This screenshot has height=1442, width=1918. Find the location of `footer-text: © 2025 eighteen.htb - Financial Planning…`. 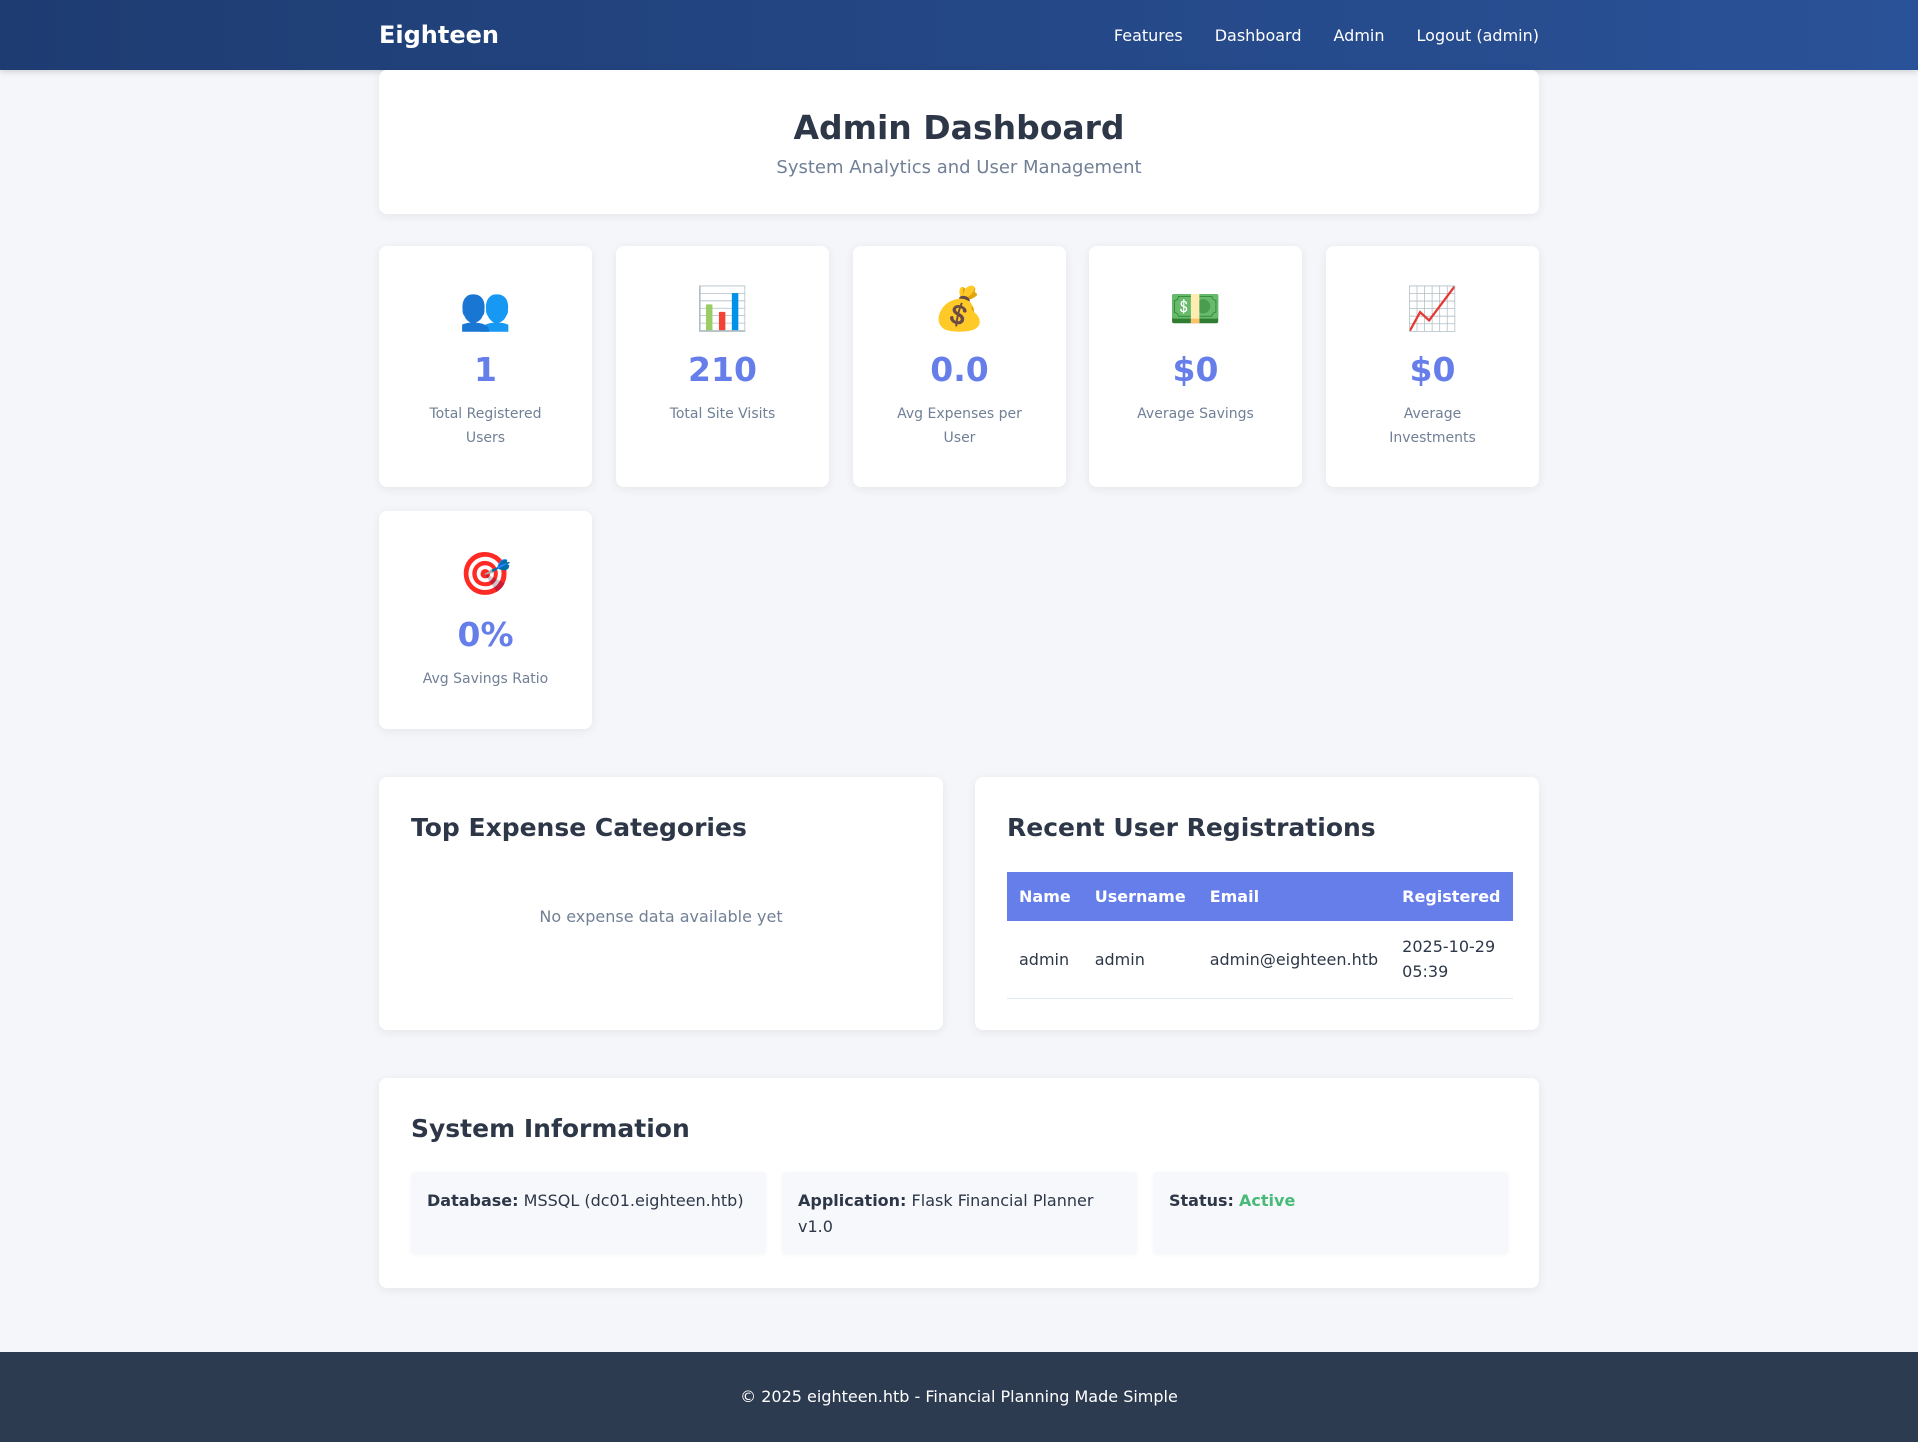

footer-text: © 2025 eighteen.htb - Financial Planning… is located at coordinates (959, 1396).